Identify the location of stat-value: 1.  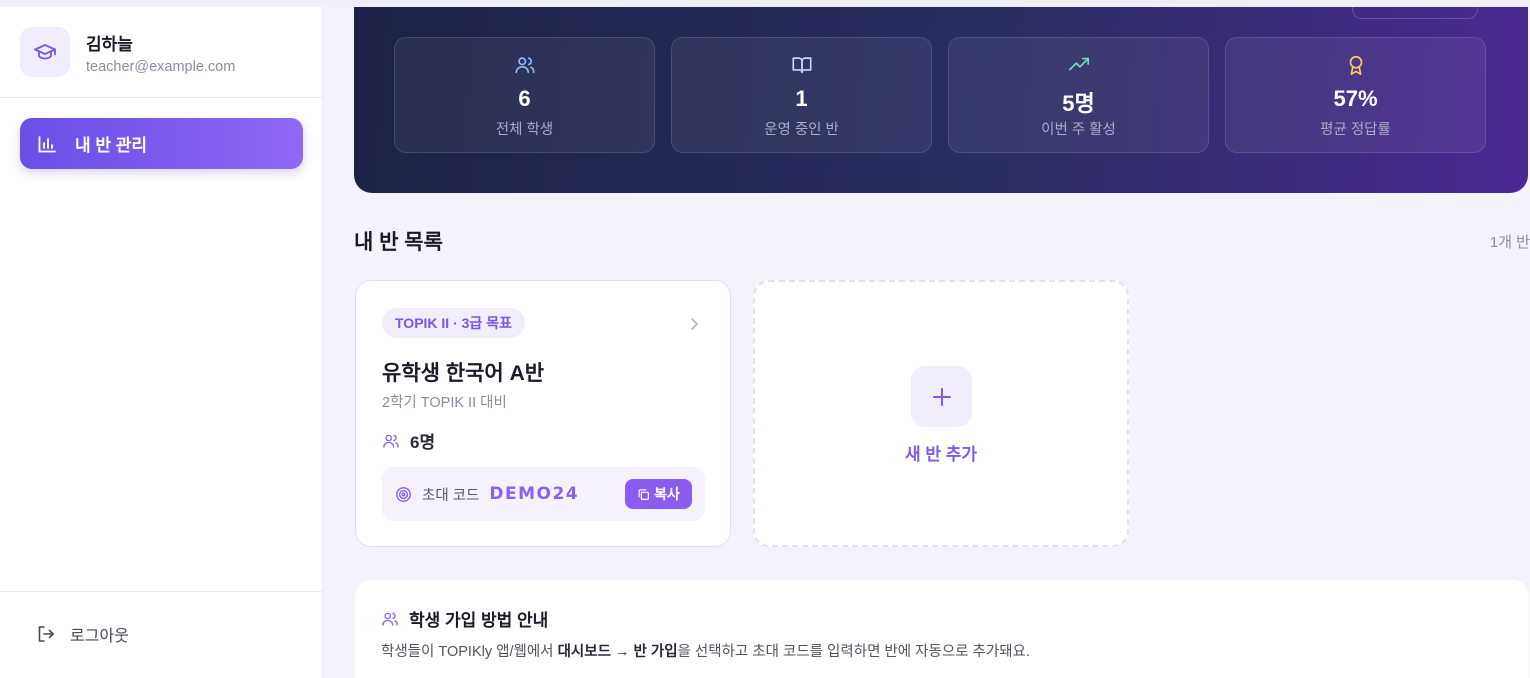
(801, 98).